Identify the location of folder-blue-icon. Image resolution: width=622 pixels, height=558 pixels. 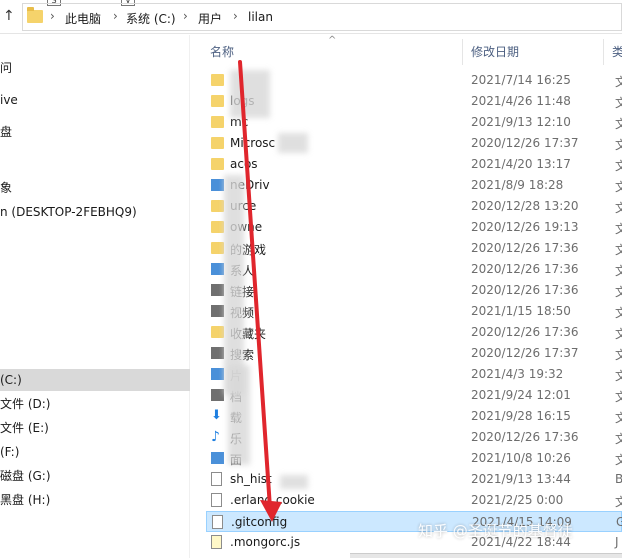
(217, 185).